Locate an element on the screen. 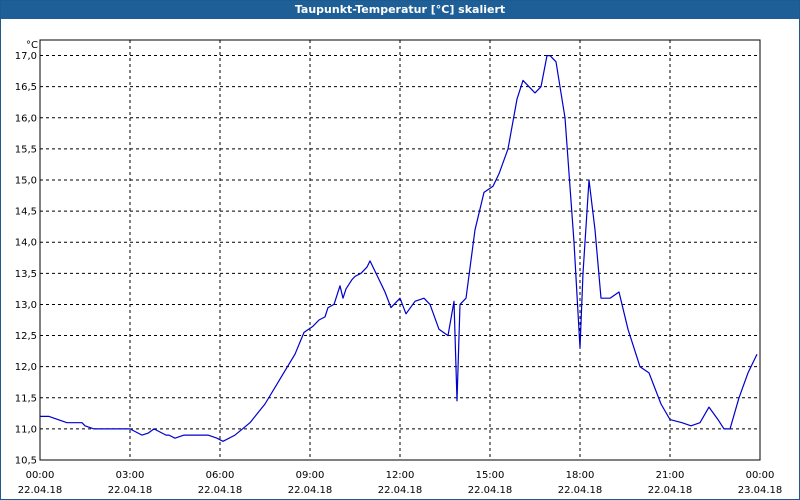 The width and height of the screenshot is (800, 500). x-tick-time: 09:00 is located at coordinates (310, 475).